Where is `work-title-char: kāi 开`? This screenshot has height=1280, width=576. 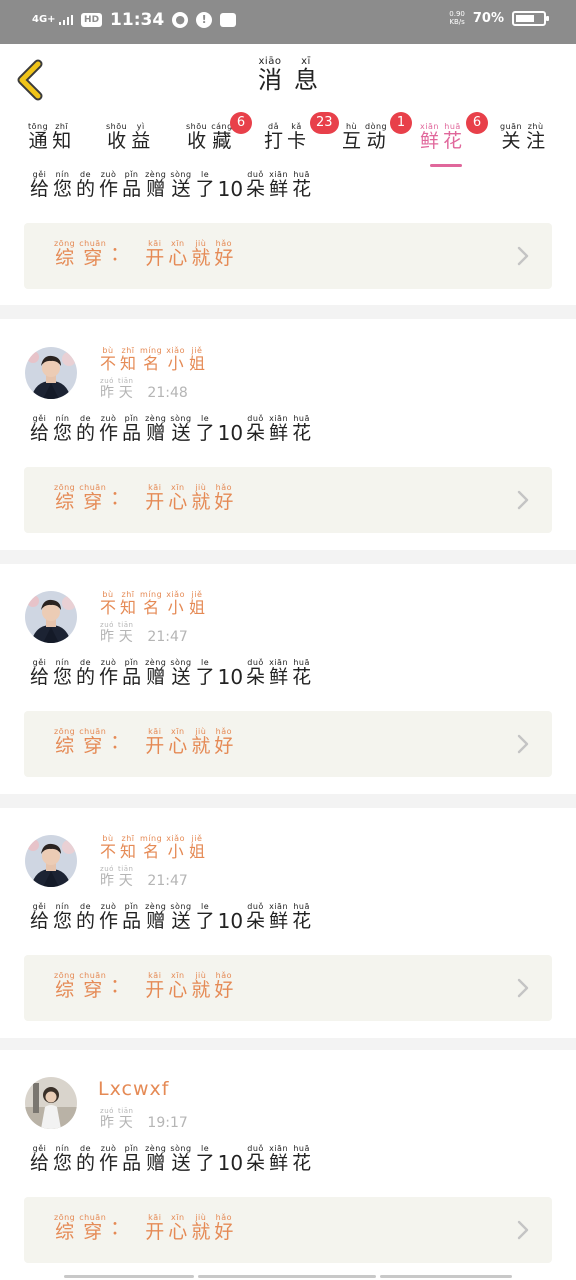
work-title-char: kāi 开 is located at coordinates (154, 253).